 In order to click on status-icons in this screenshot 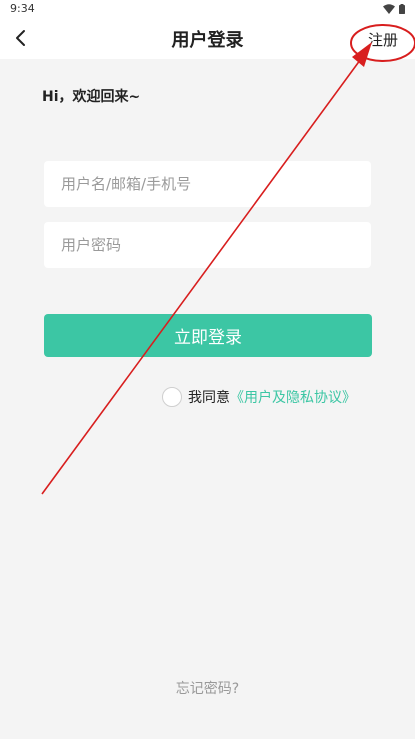, I will do `click(394, 8)`.